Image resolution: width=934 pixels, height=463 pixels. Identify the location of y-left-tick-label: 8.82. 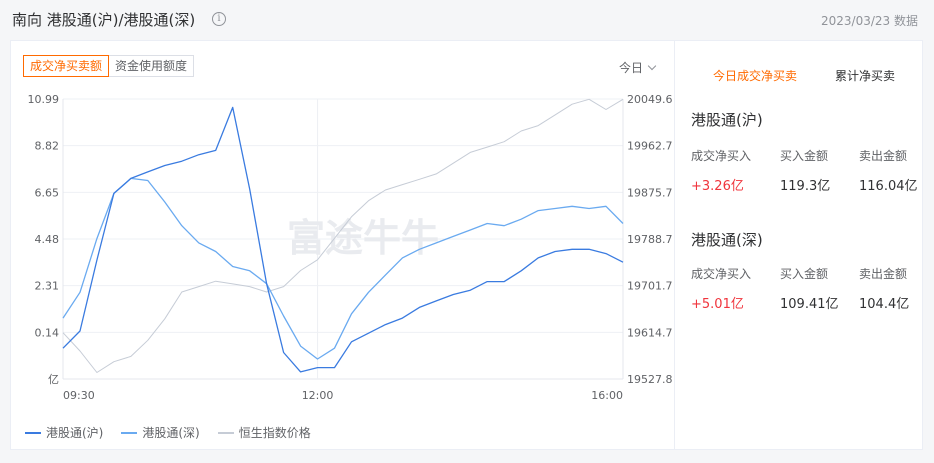
(47, 146).